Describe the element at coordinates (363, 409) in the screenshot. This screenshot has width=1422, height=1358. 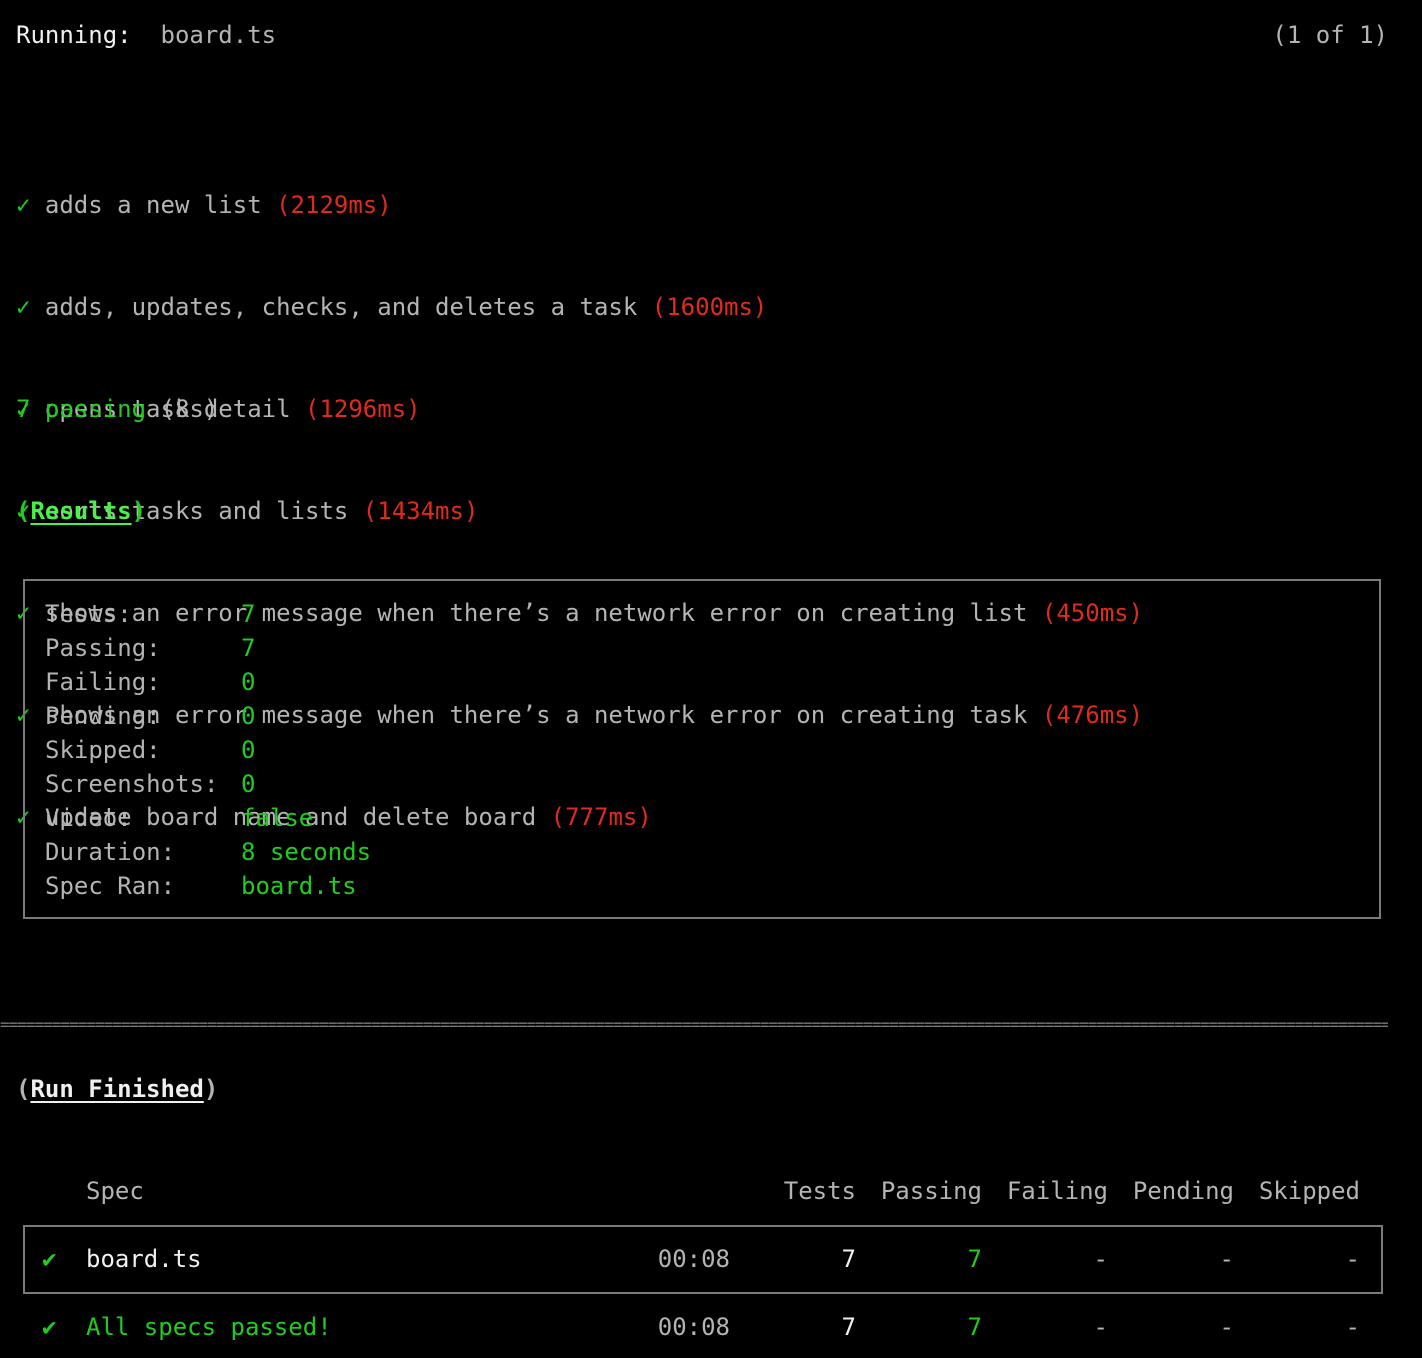
I see `test-duration: (1296ms)` at that location.